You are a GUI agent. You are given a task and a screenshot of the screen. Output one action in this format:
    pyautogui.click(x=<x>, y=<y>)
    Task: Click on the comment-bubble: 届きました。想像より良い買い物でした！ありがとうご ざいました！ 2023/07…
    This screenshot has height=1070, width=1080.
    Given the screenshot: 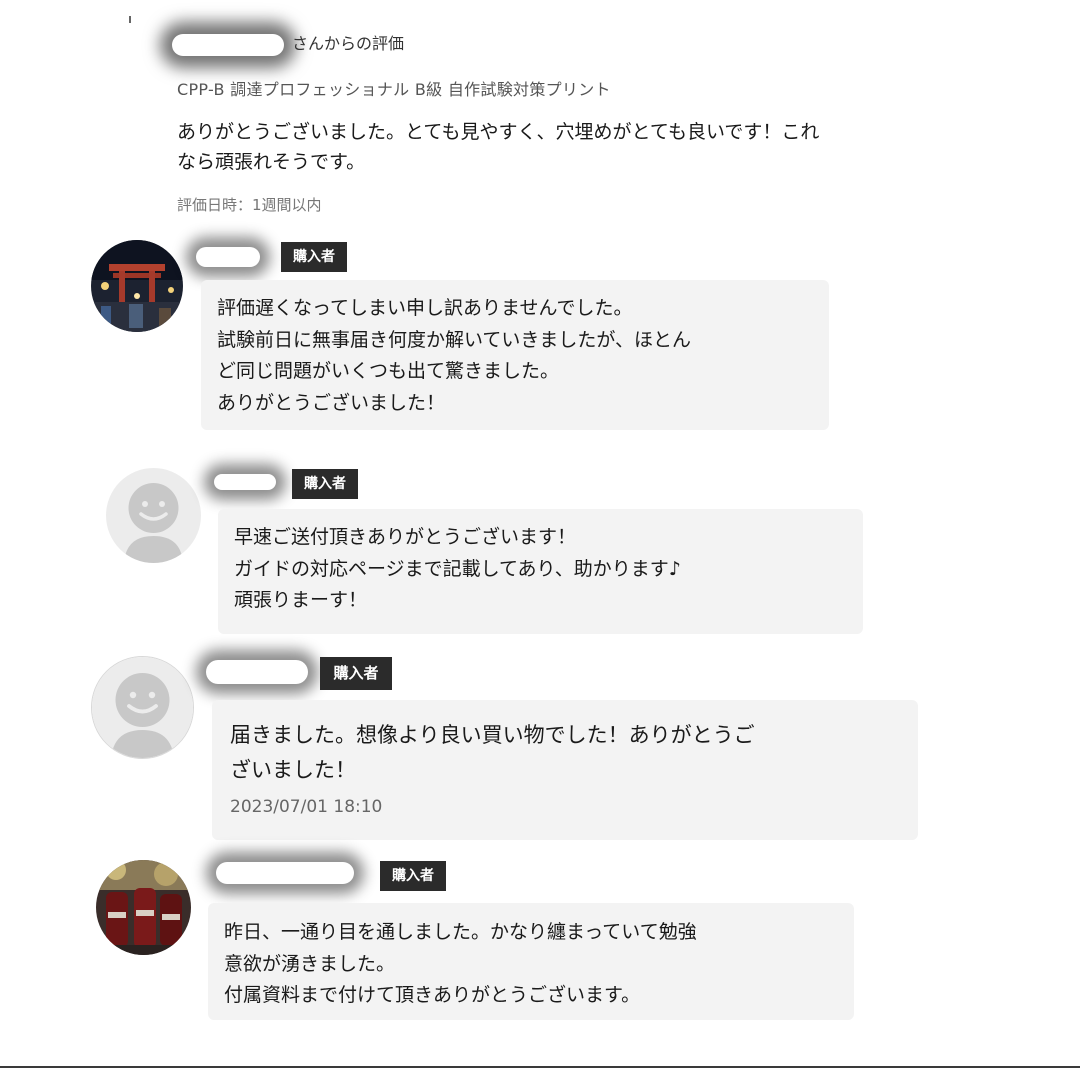 What is the action you would take?
    pyautogui.click(x=565, y=770)
    